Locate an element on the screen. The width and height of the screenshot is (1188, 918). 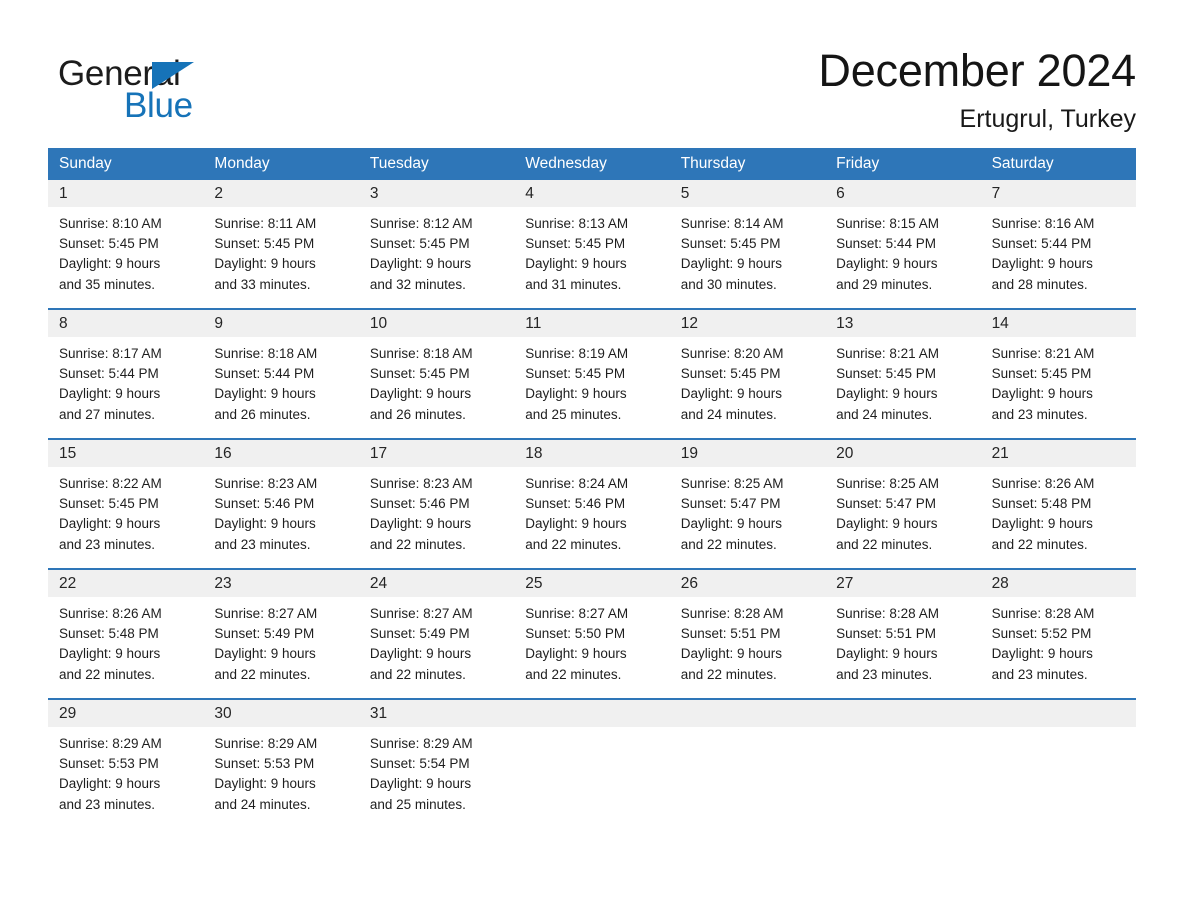
sunrise-text: Sunrise: 8:28 AM is located at coordinates (732, 613).